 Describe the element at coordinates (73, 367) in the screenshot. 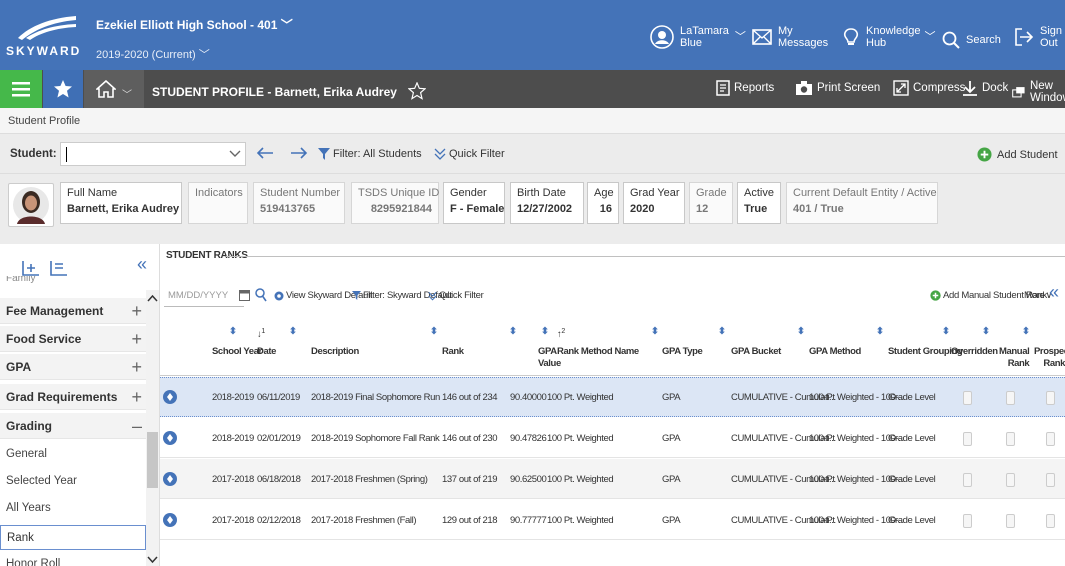

I see `sidebar-item-gpa: GPA +` at that location.